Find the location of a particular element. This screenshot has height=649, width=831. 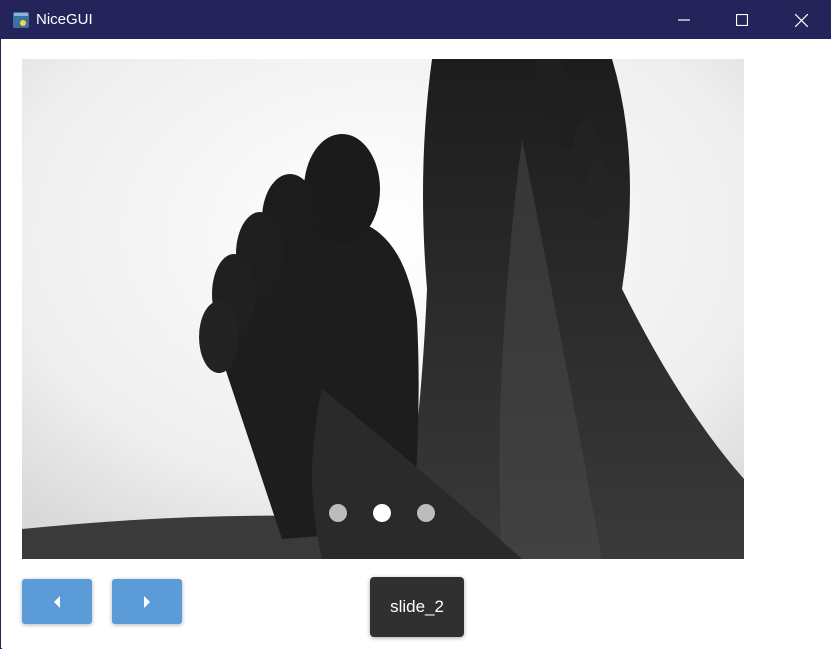

title-bar: NiceGUI is located at coordinates (416, 20).